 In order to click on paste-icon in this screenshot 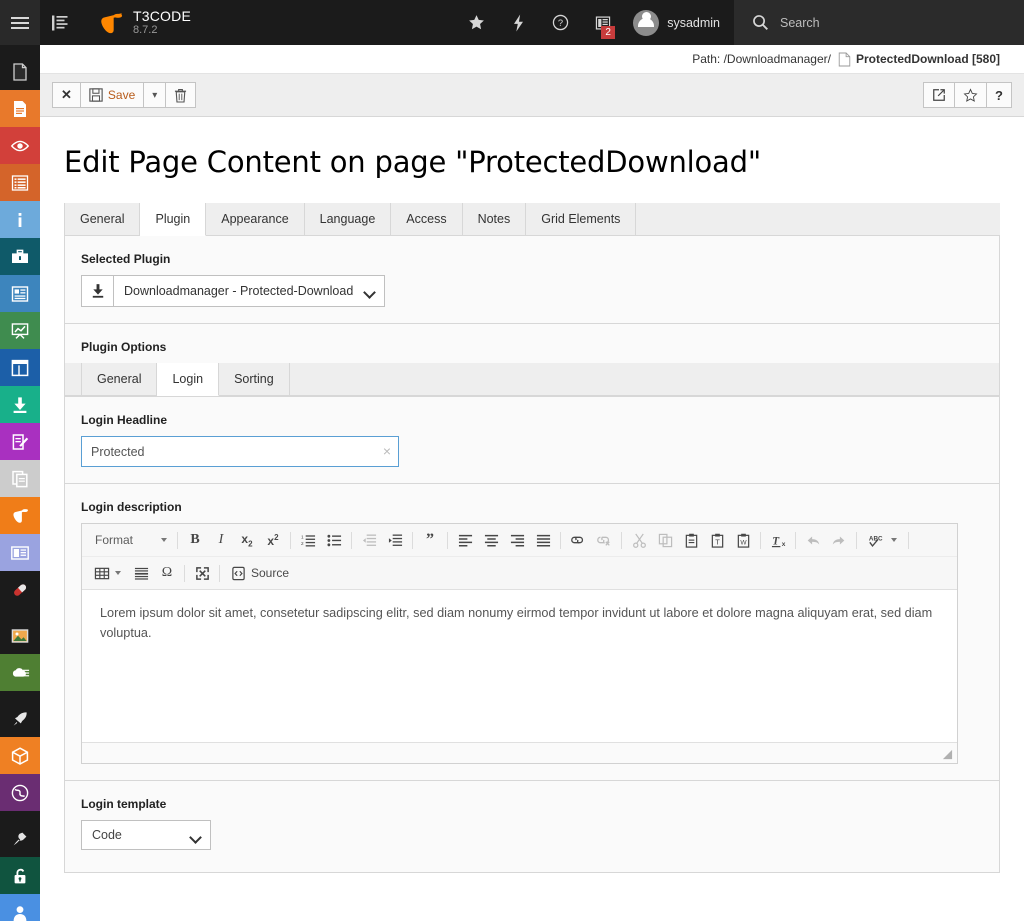, I will do `click(691, 540)`.